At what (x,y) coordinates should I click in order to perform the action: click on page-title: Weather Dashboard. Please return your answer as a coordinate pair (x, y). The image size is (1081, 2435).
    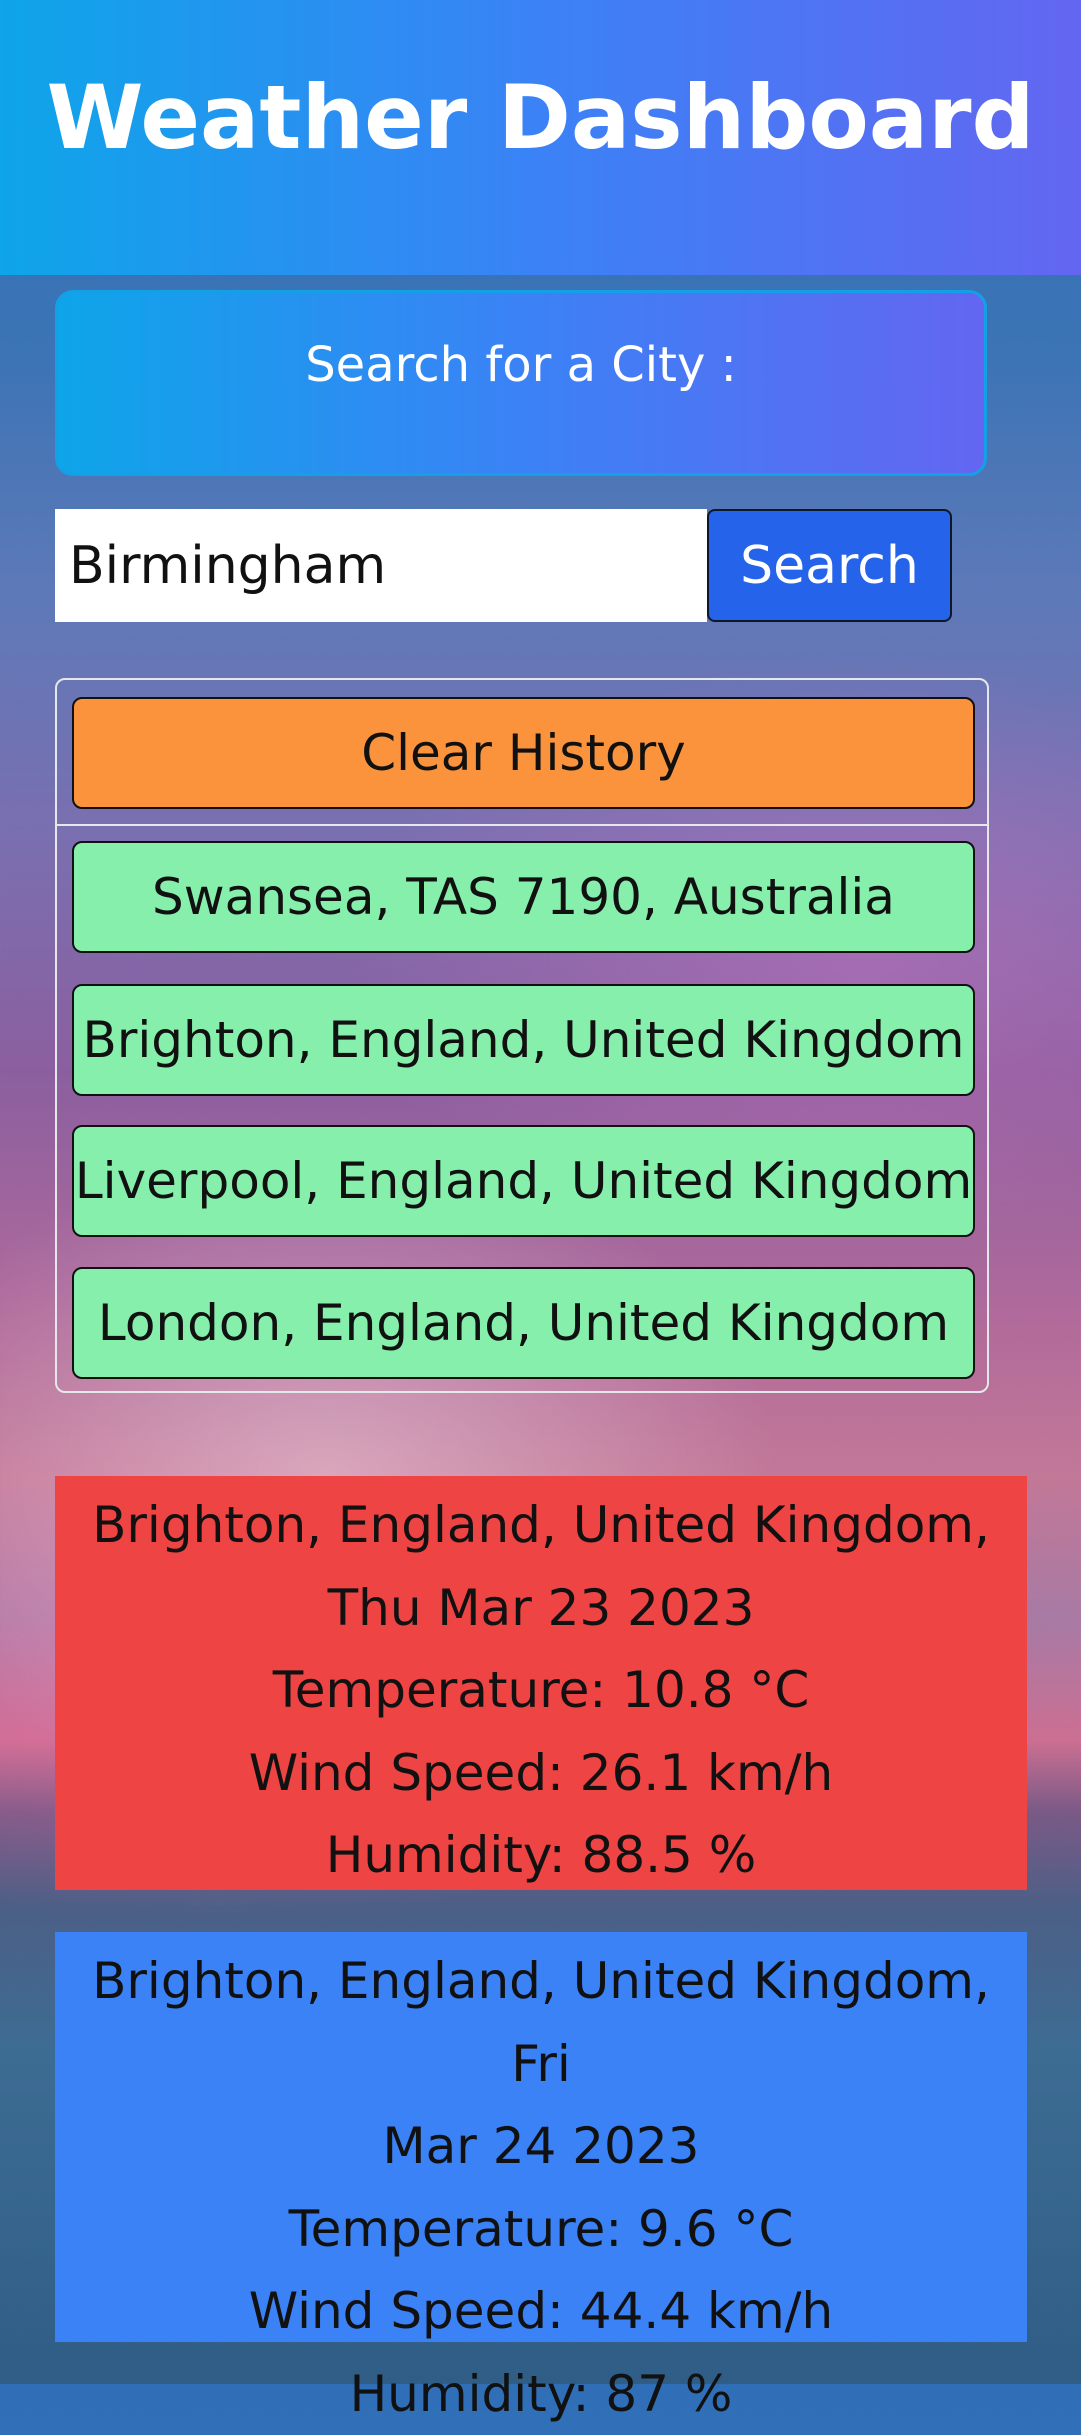
    Looking at the image, I should click on (540, 117).